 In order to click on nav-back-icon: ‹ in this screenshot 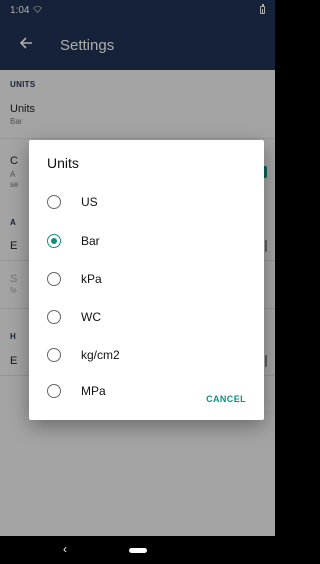, I will do `click(65, 549)`.